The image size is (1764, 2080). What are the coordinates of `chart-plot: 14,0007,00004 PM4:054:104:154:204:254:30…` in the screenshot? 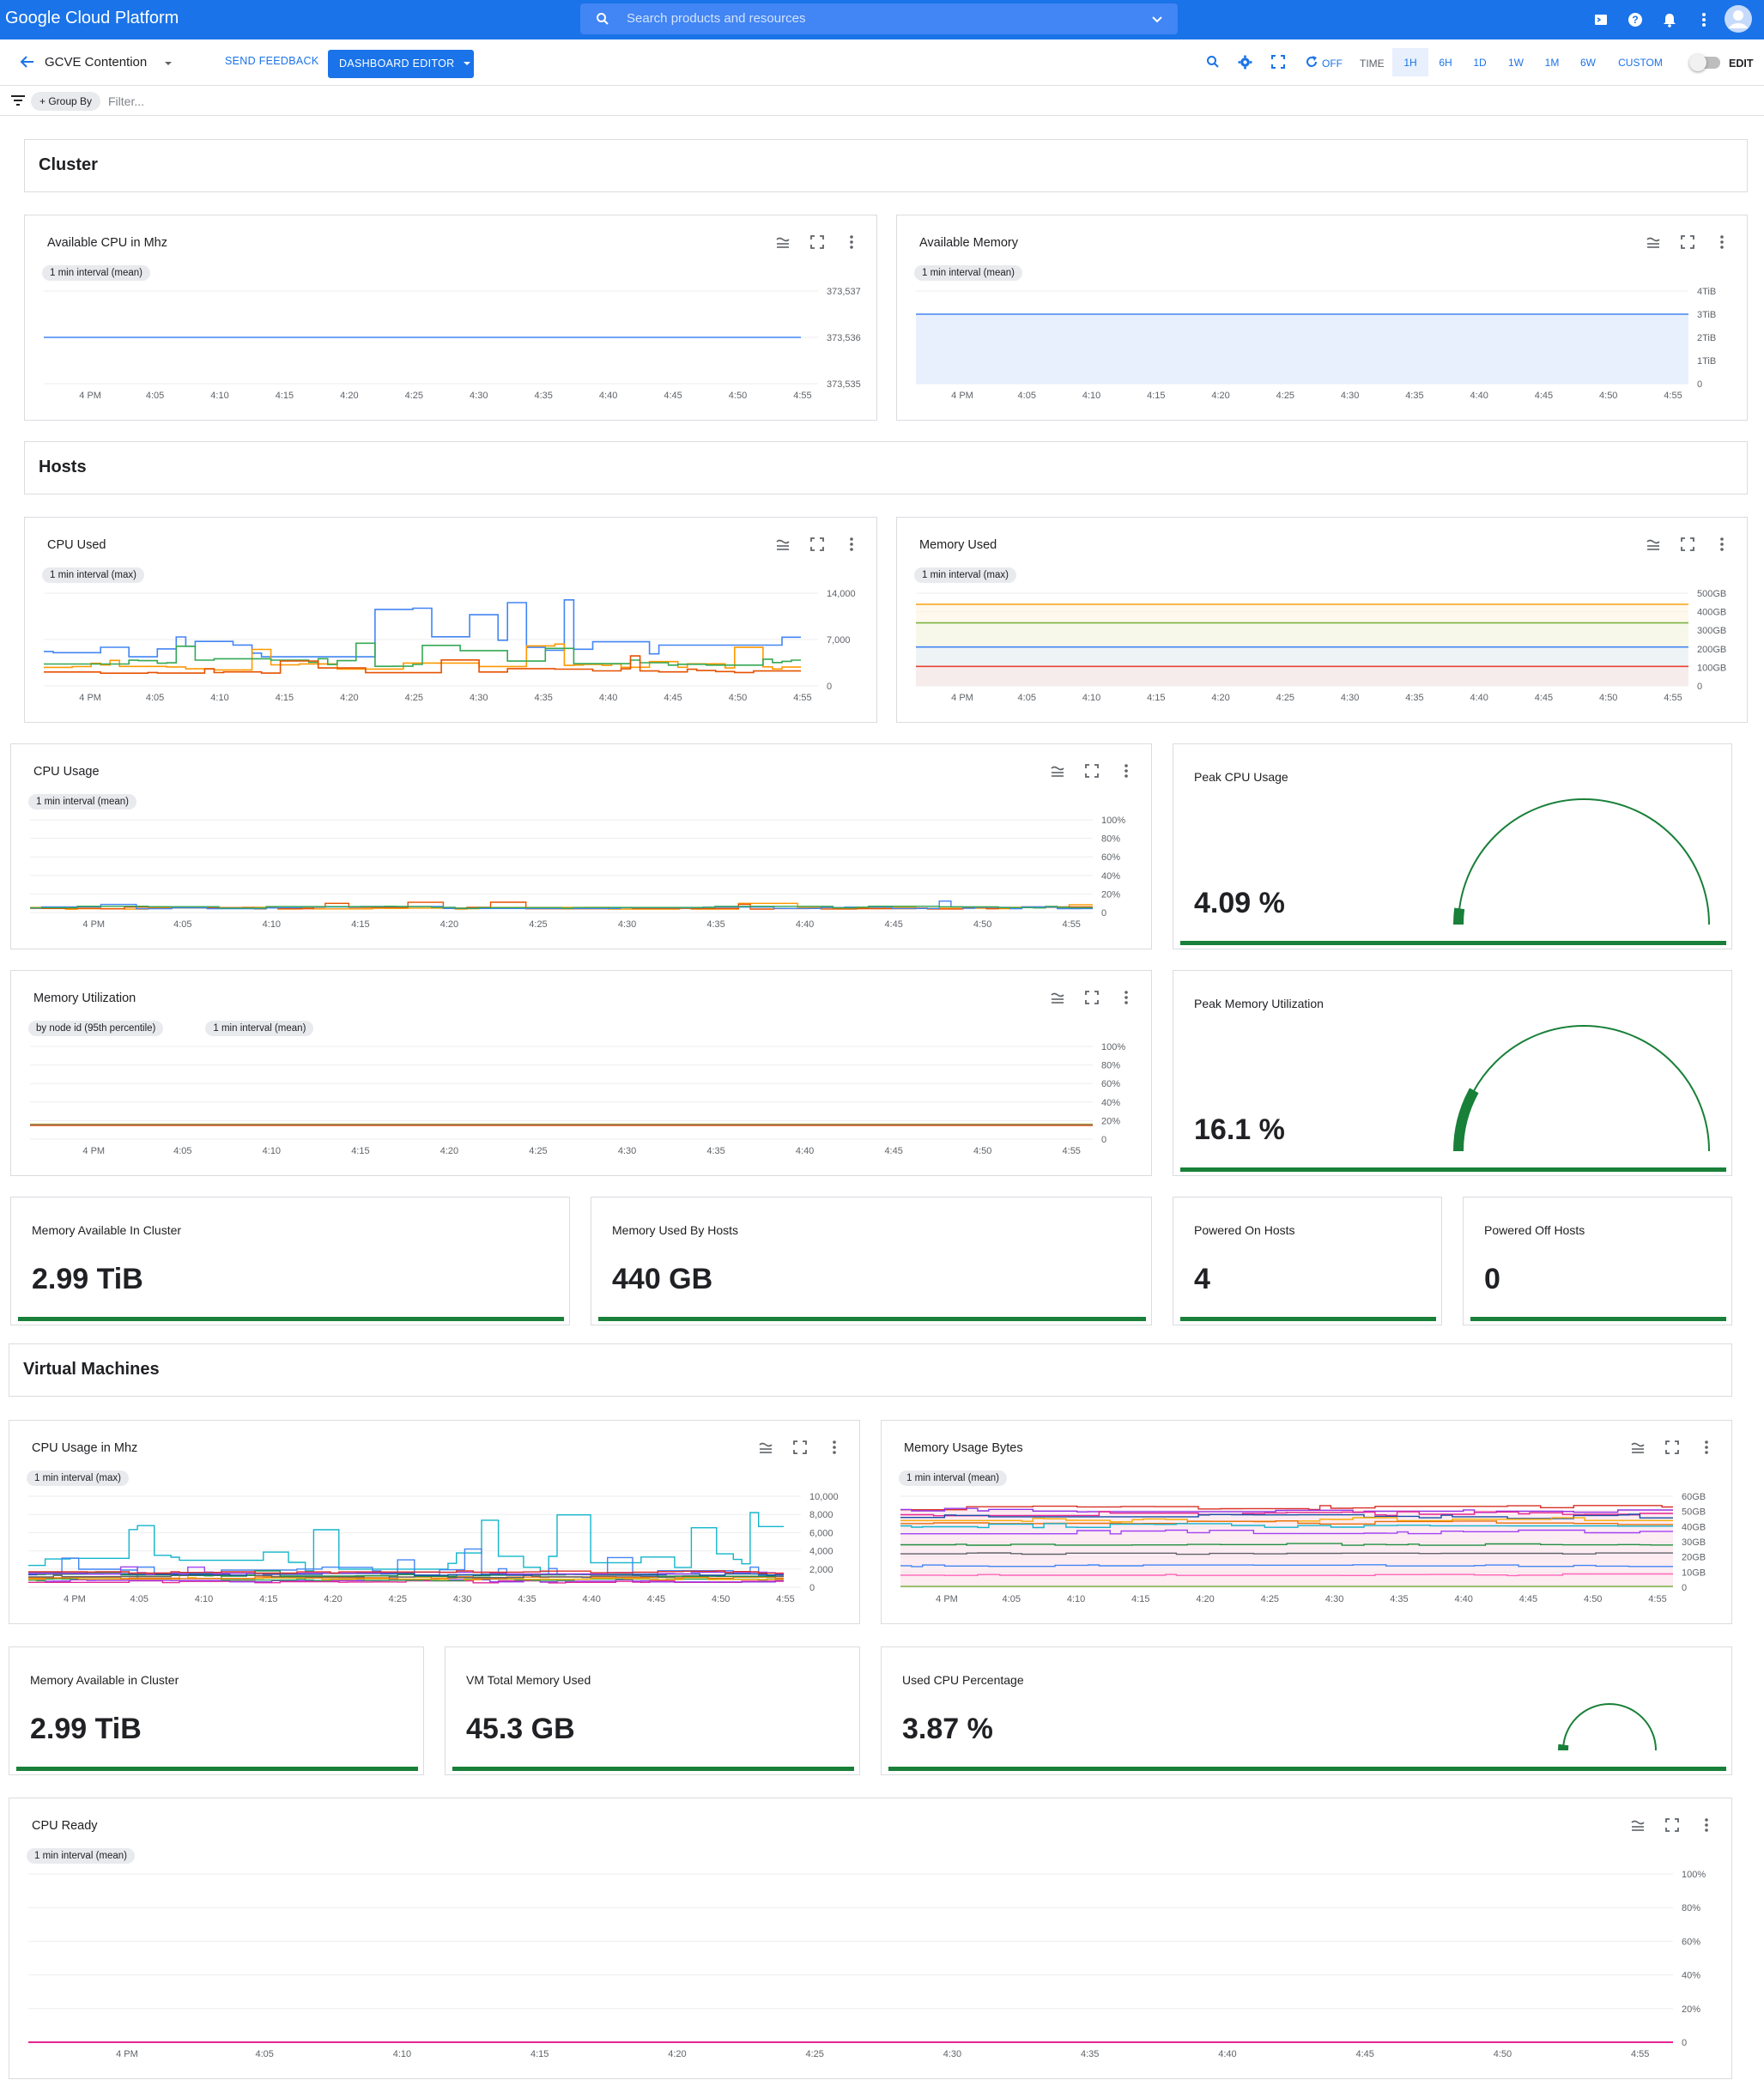 It's located at (451, 621).